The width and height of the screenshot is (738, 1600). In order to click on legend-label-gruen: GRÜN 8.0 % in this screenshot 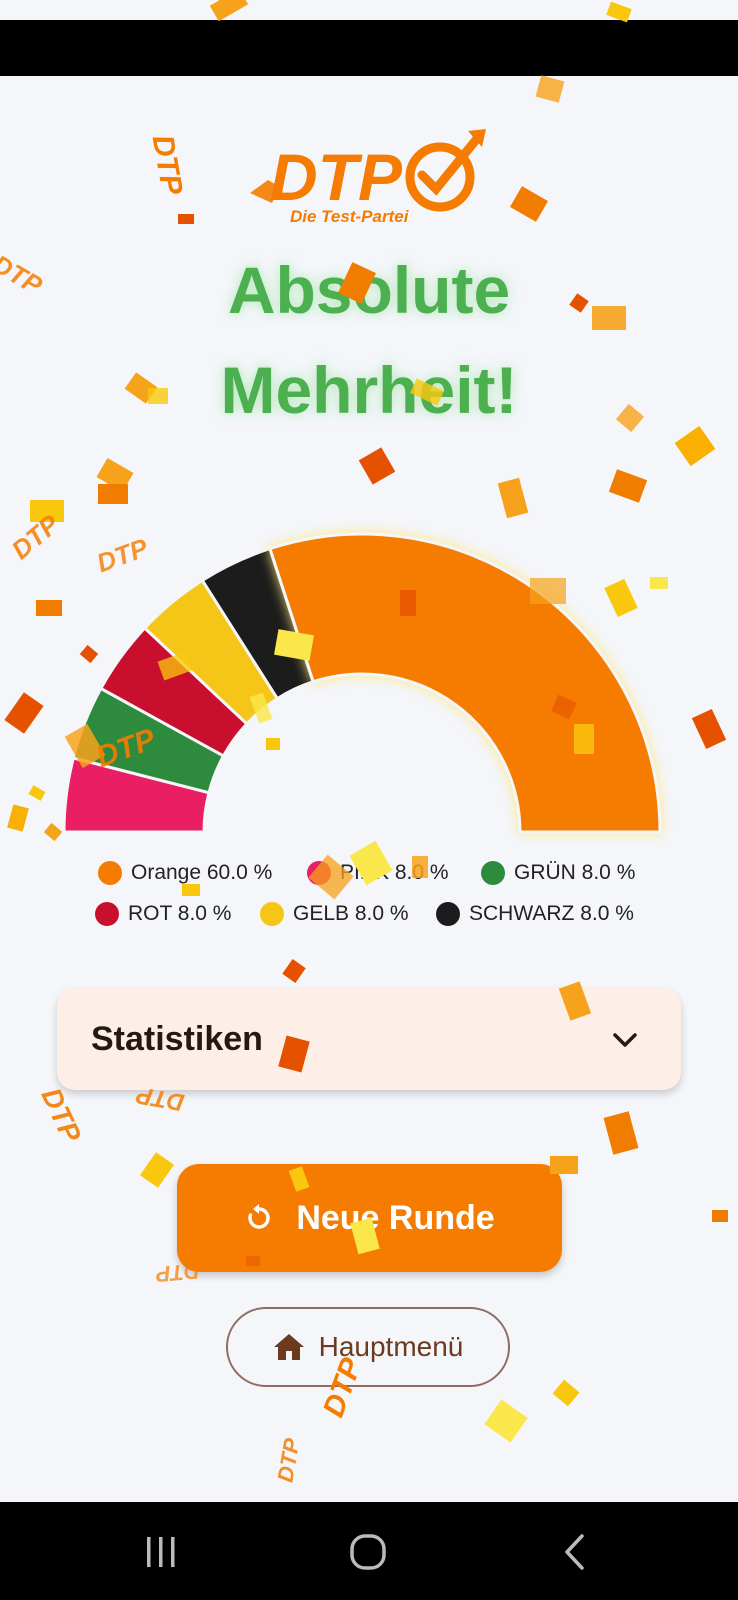, I will do `click(575, 872)`.